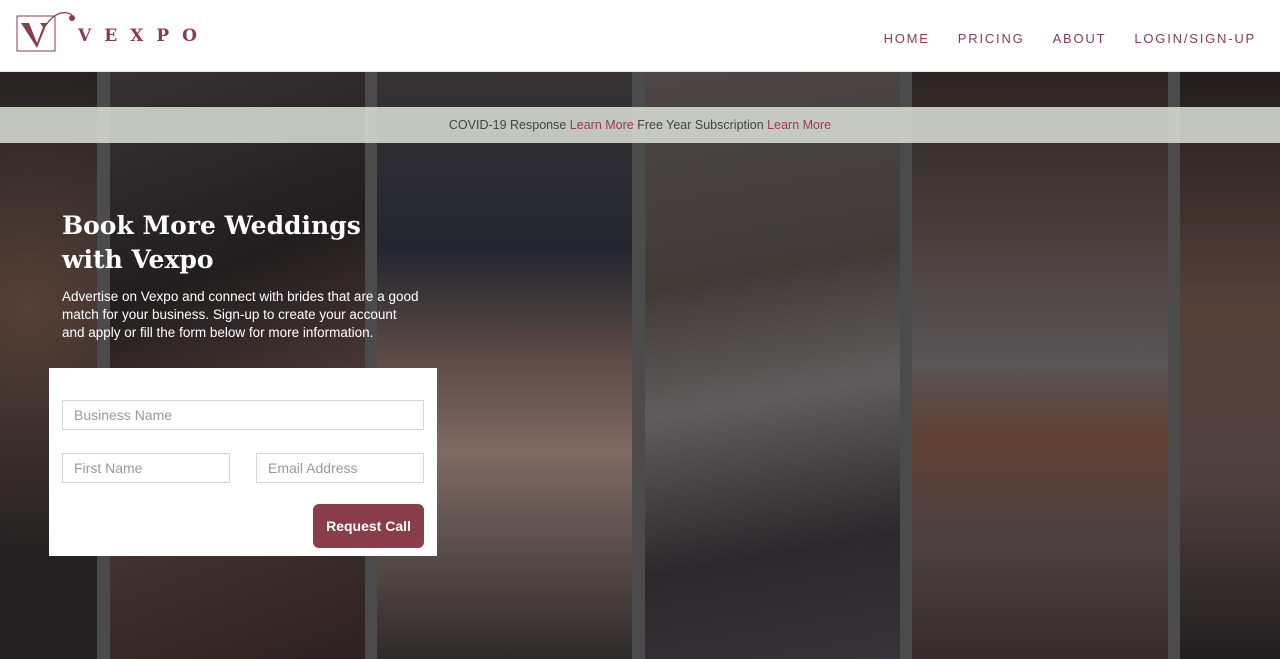  What do you see at coordinates (340, 468) in the screenshot?
I see `email-address-input` at bounding box center [340, 468].